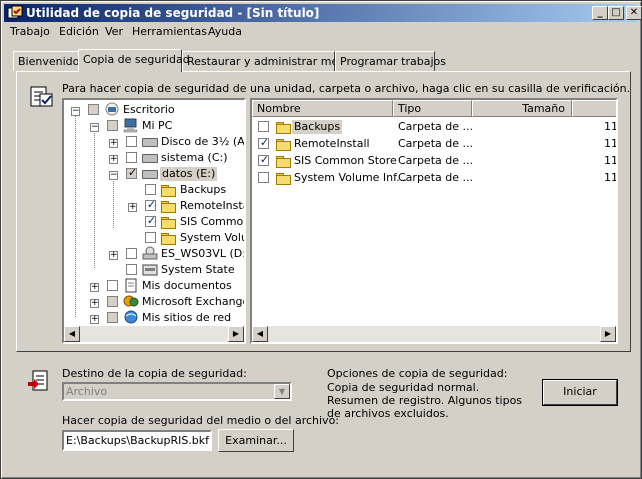  Describe the element at coordinates (15, 12) in the screenshot. I see `backup-app-icon` at that location.